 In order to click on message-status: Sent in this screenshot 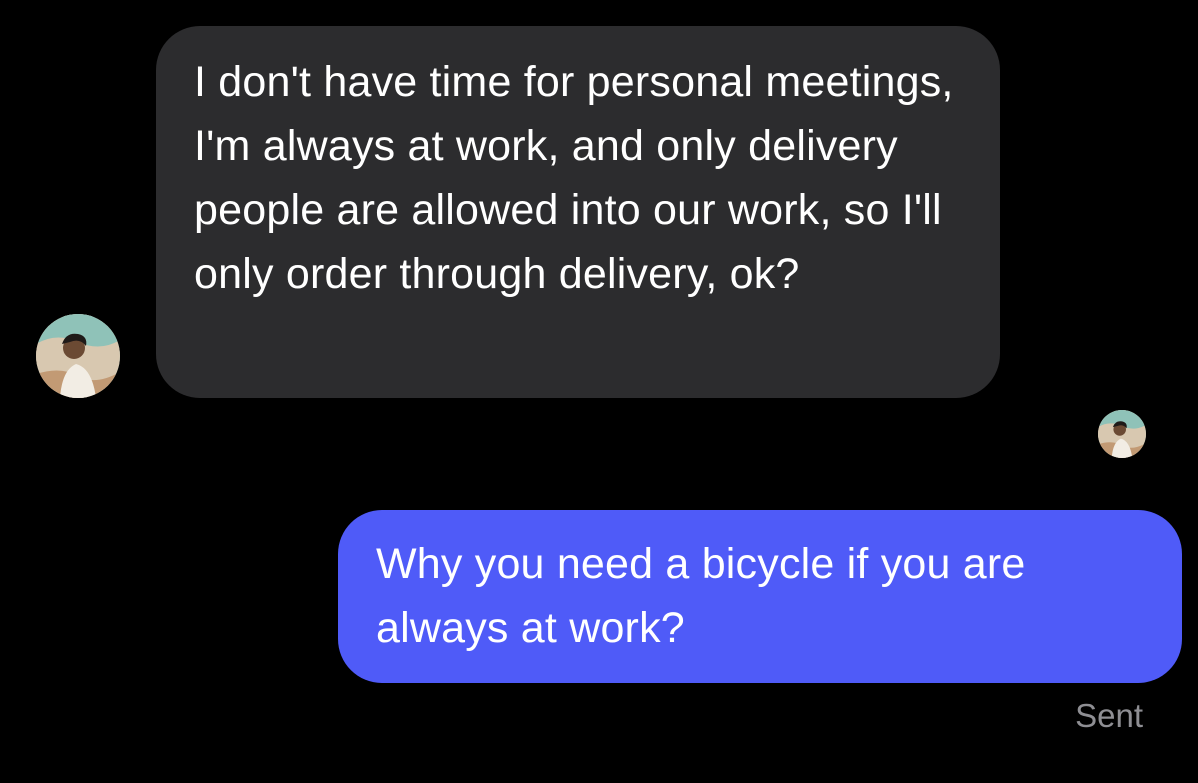, I will do `click(1109, 715)`.